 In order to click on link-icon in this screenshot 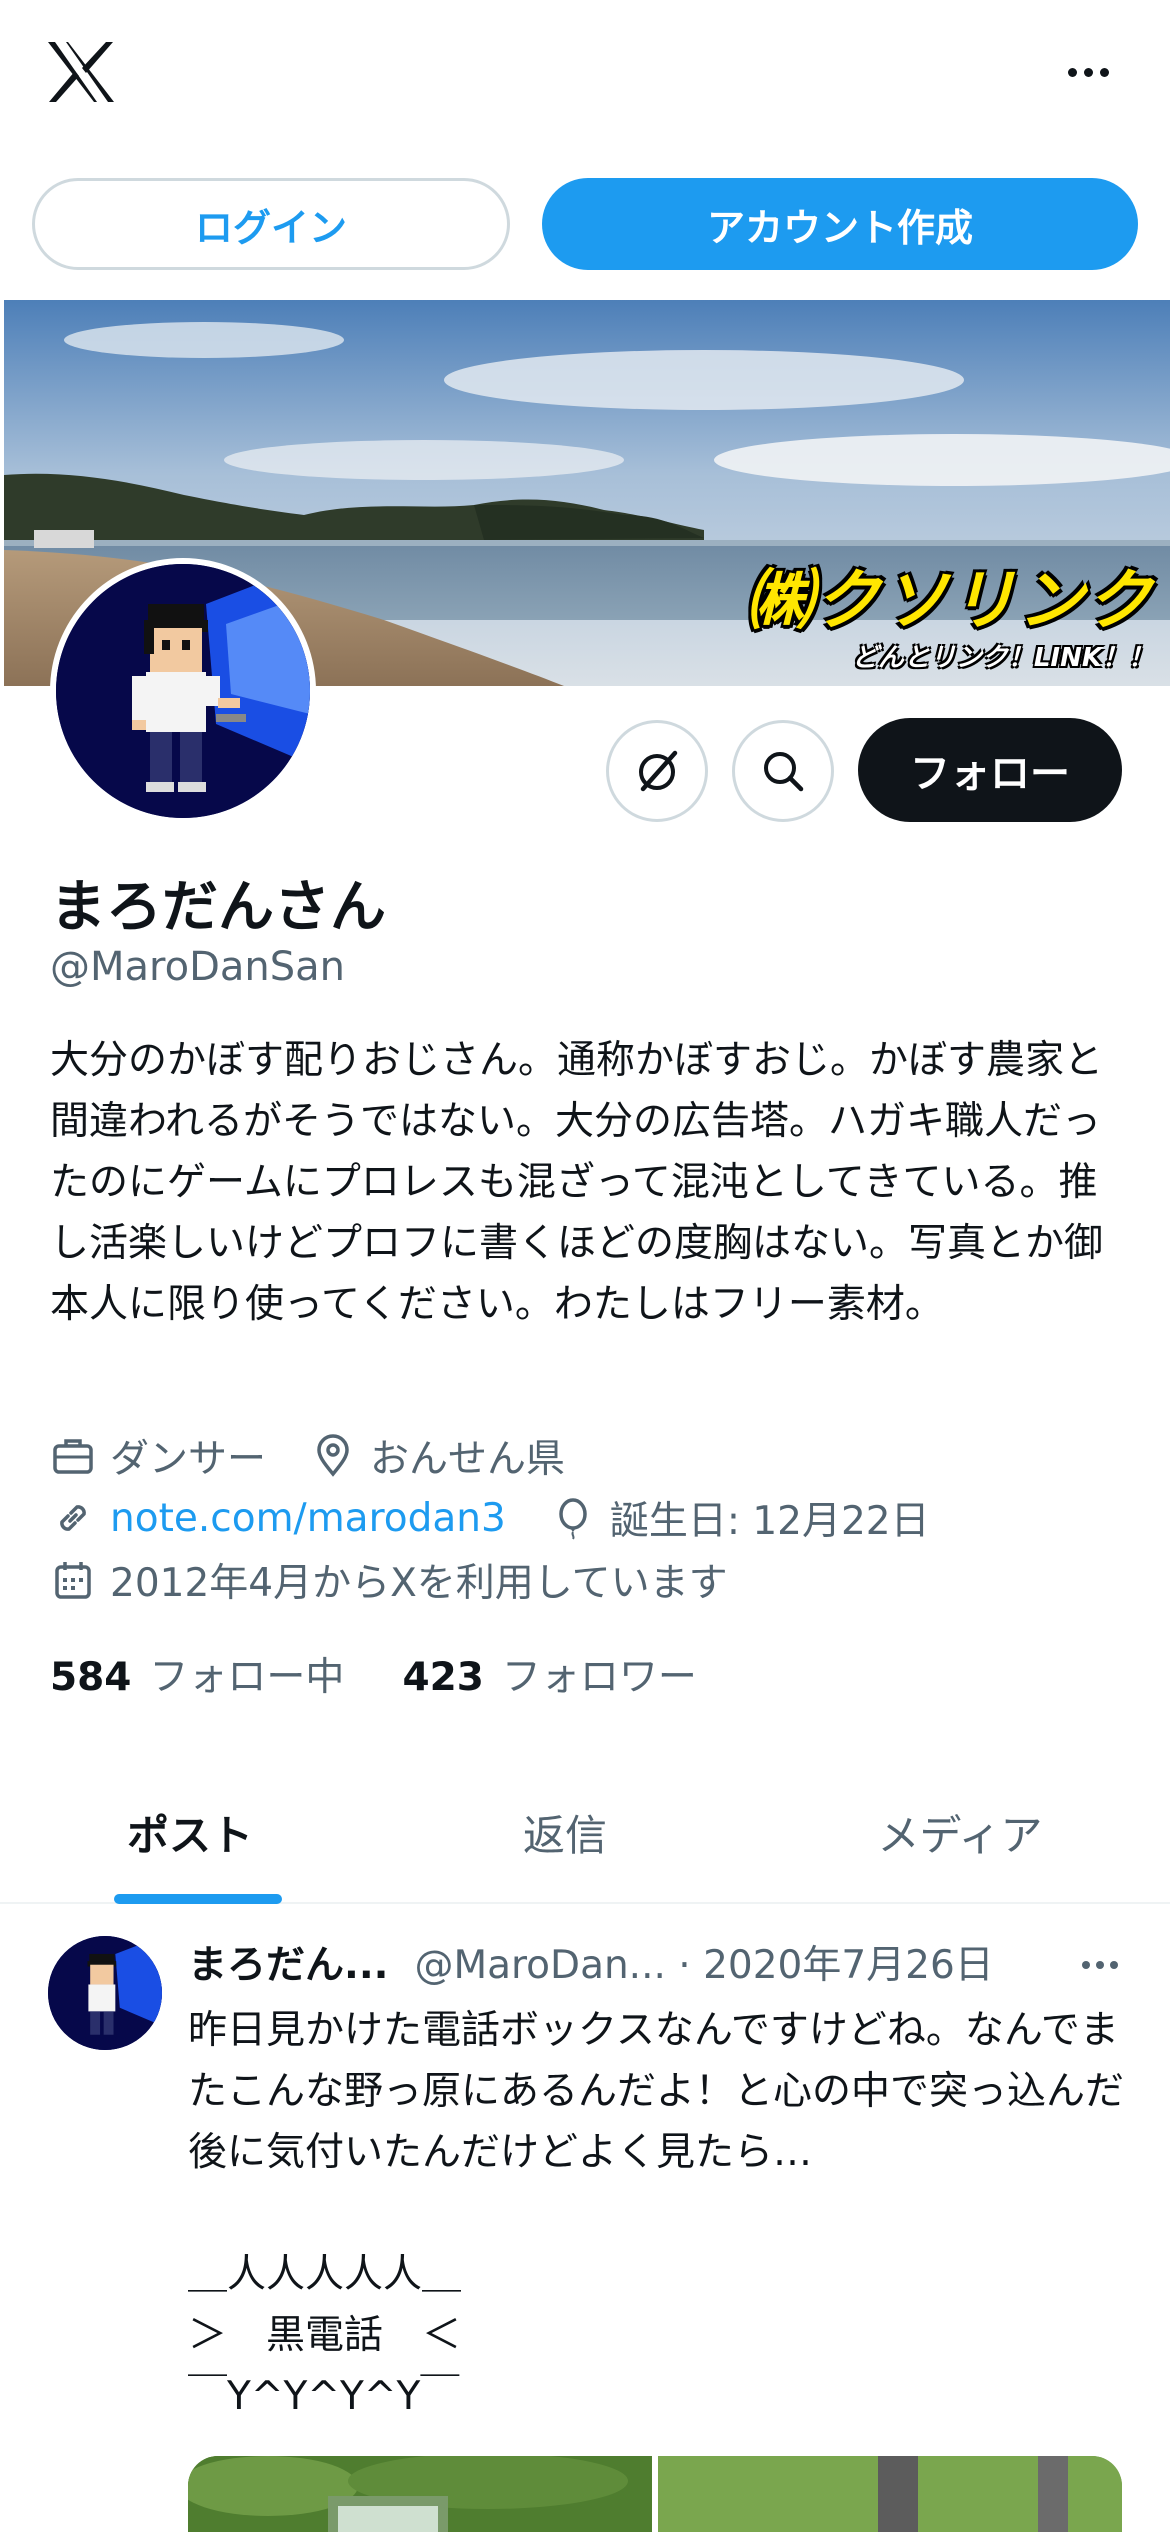, I will do `click(73, 1518)`.